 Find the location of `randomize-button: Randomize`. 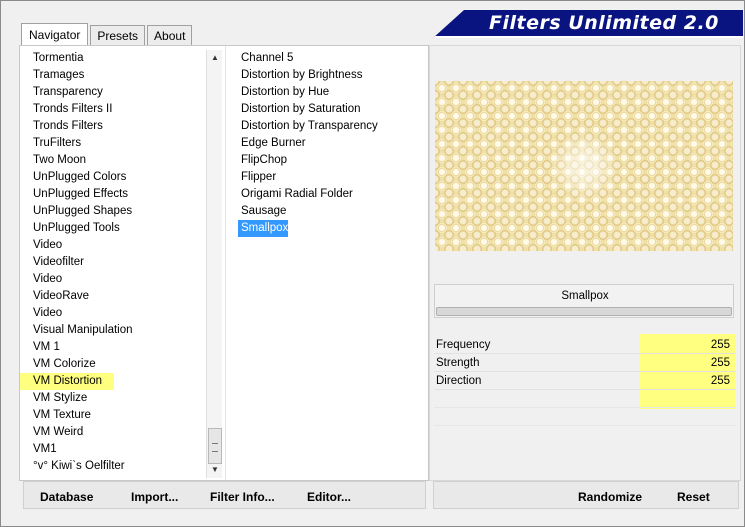

randomize-button: Randomize is located at coordinates (610, 497).